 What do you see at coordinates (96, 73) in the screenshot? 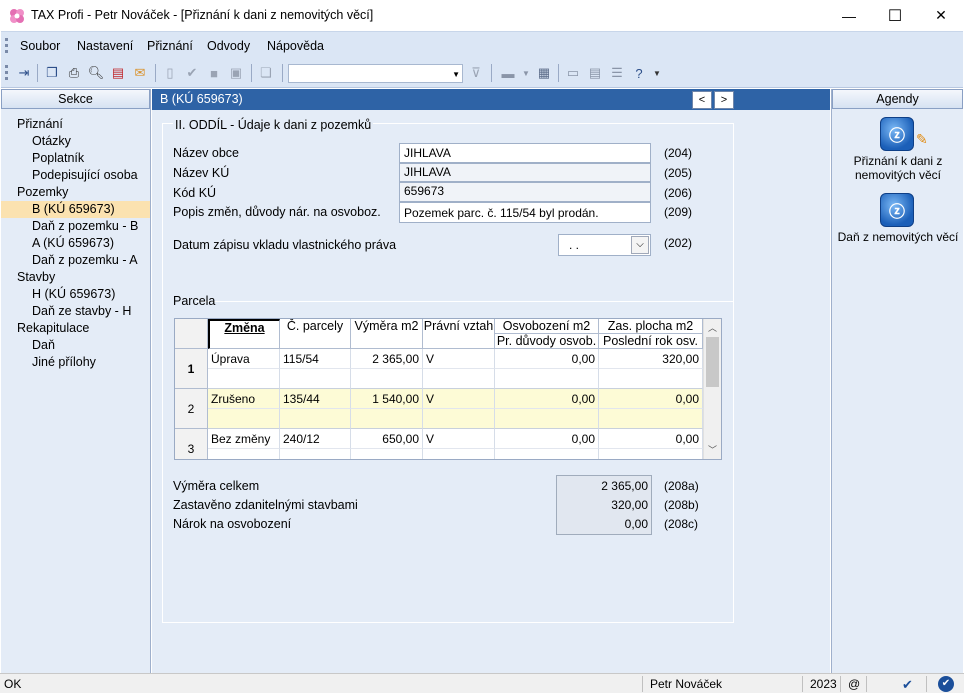
I see `print-preview-icon: 🔍︎` at bounding box center [96, 73].